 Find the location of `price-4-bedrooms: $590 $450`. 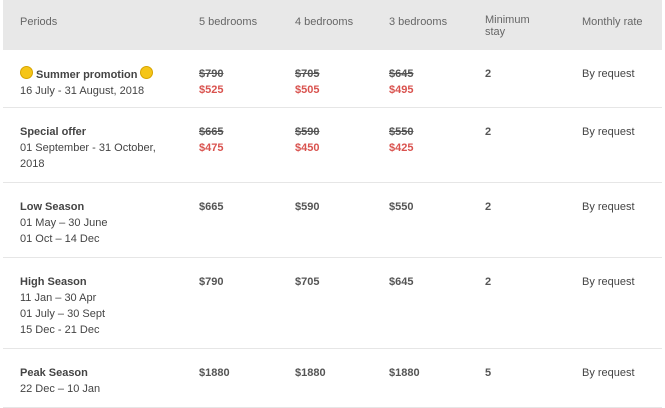

price-4-bedrooms: $590 $450 is located at coordinates (307, 140).